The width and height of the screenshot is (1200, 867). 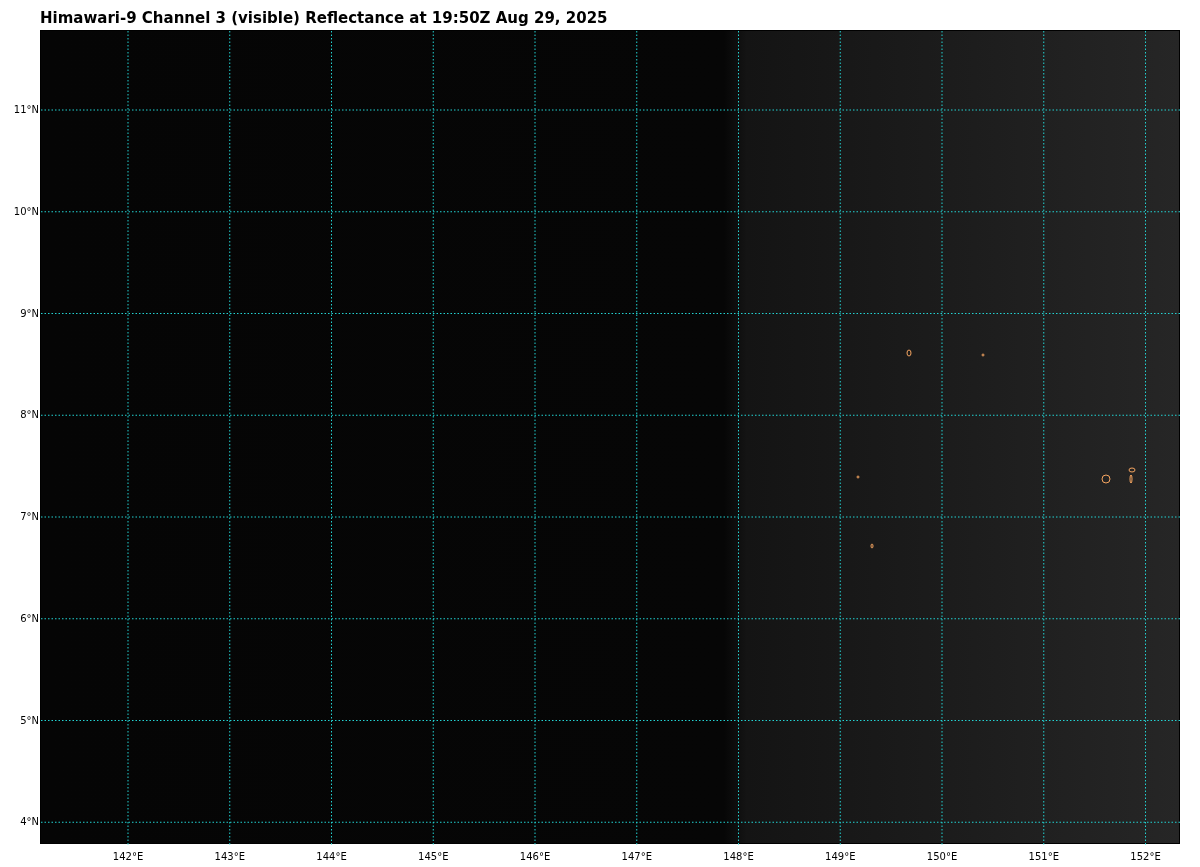 What do you see at coordinates (331, 857) in the screenshot?
I see `longitude-label: 144°E` at bounding box center [331, 857].